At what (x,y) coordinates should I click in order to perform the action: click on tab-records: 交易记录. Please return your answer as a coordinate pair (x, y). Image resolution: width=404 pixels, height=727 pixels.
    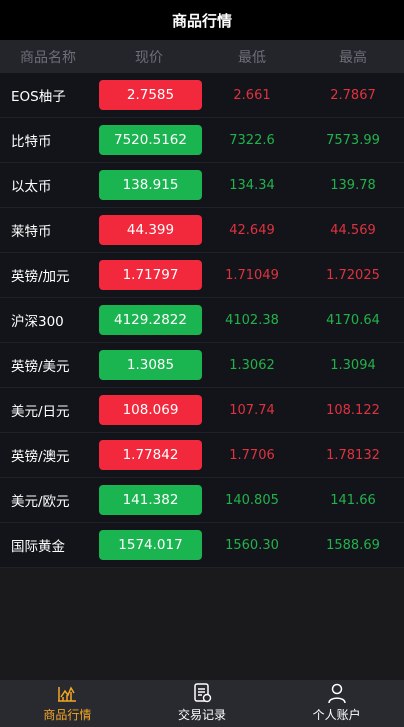
    Looking at the image, I should click on (202, 703).